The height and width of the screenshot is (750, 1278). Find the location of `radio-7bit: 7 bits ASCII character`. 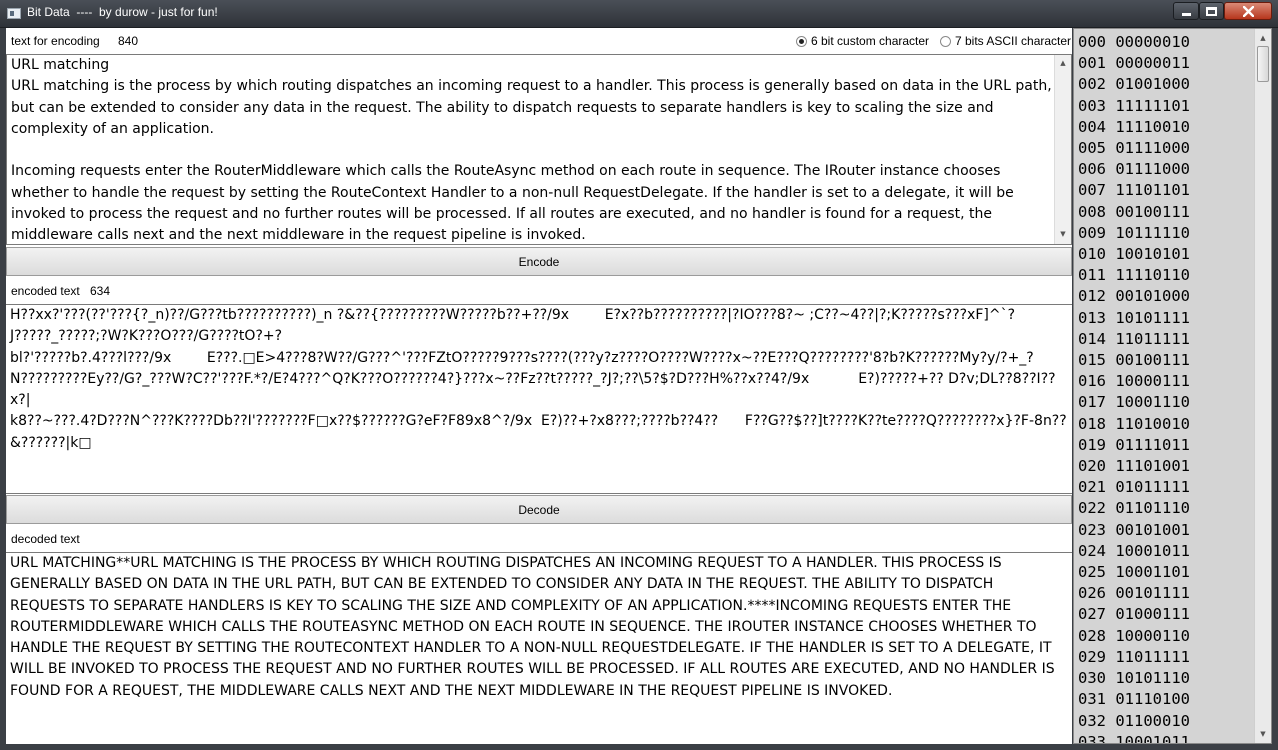

radio-7bit: 7 bits ASCII character is located at coordinates (1005, 41).